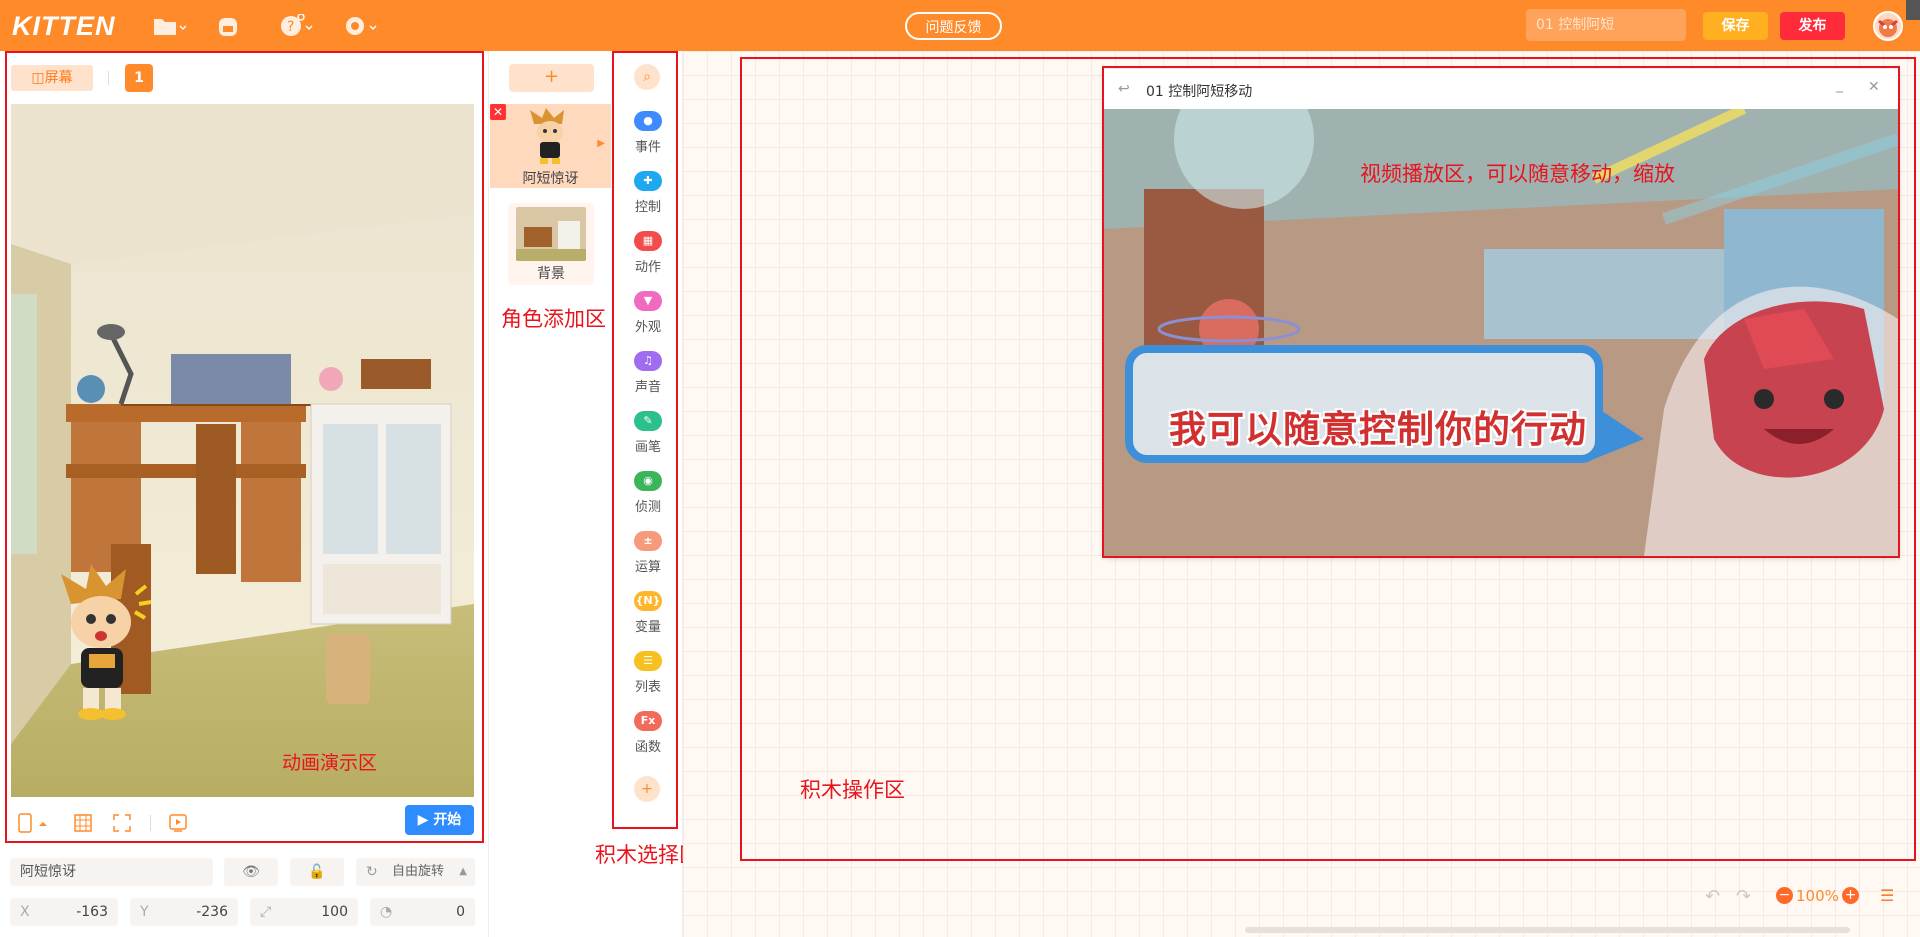 The image size is (1920, 937). I want to click on size-field: ⤢ 100, so click(304, 912).